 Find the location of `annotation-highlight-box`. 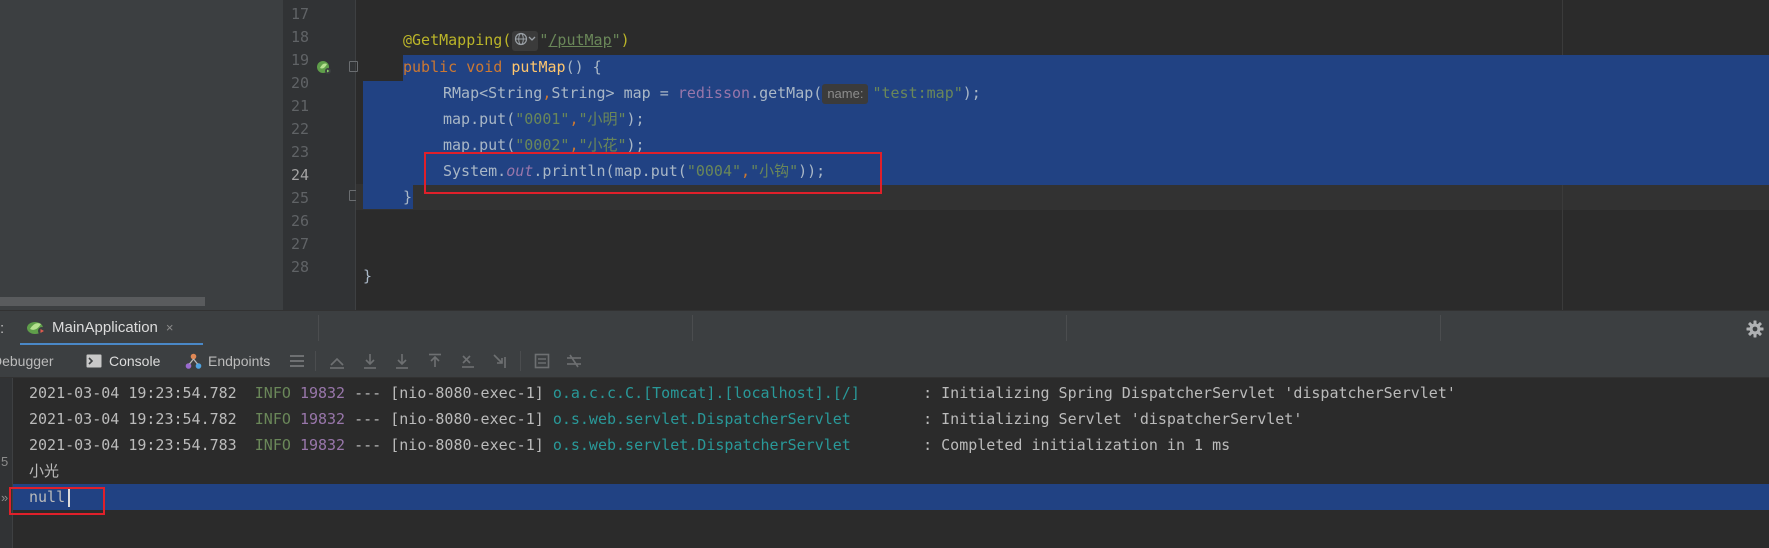

annotation-highlight-box is located at coordinates (653, 173).